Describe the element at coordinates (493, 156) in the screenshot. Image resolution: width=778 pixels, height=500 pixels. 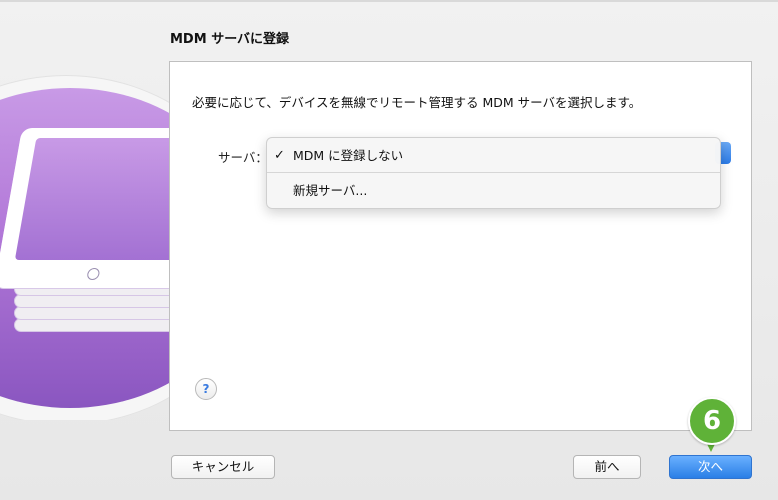
I see `menu-item-no-mdm: ✓ MDM に登録しない` at that location.